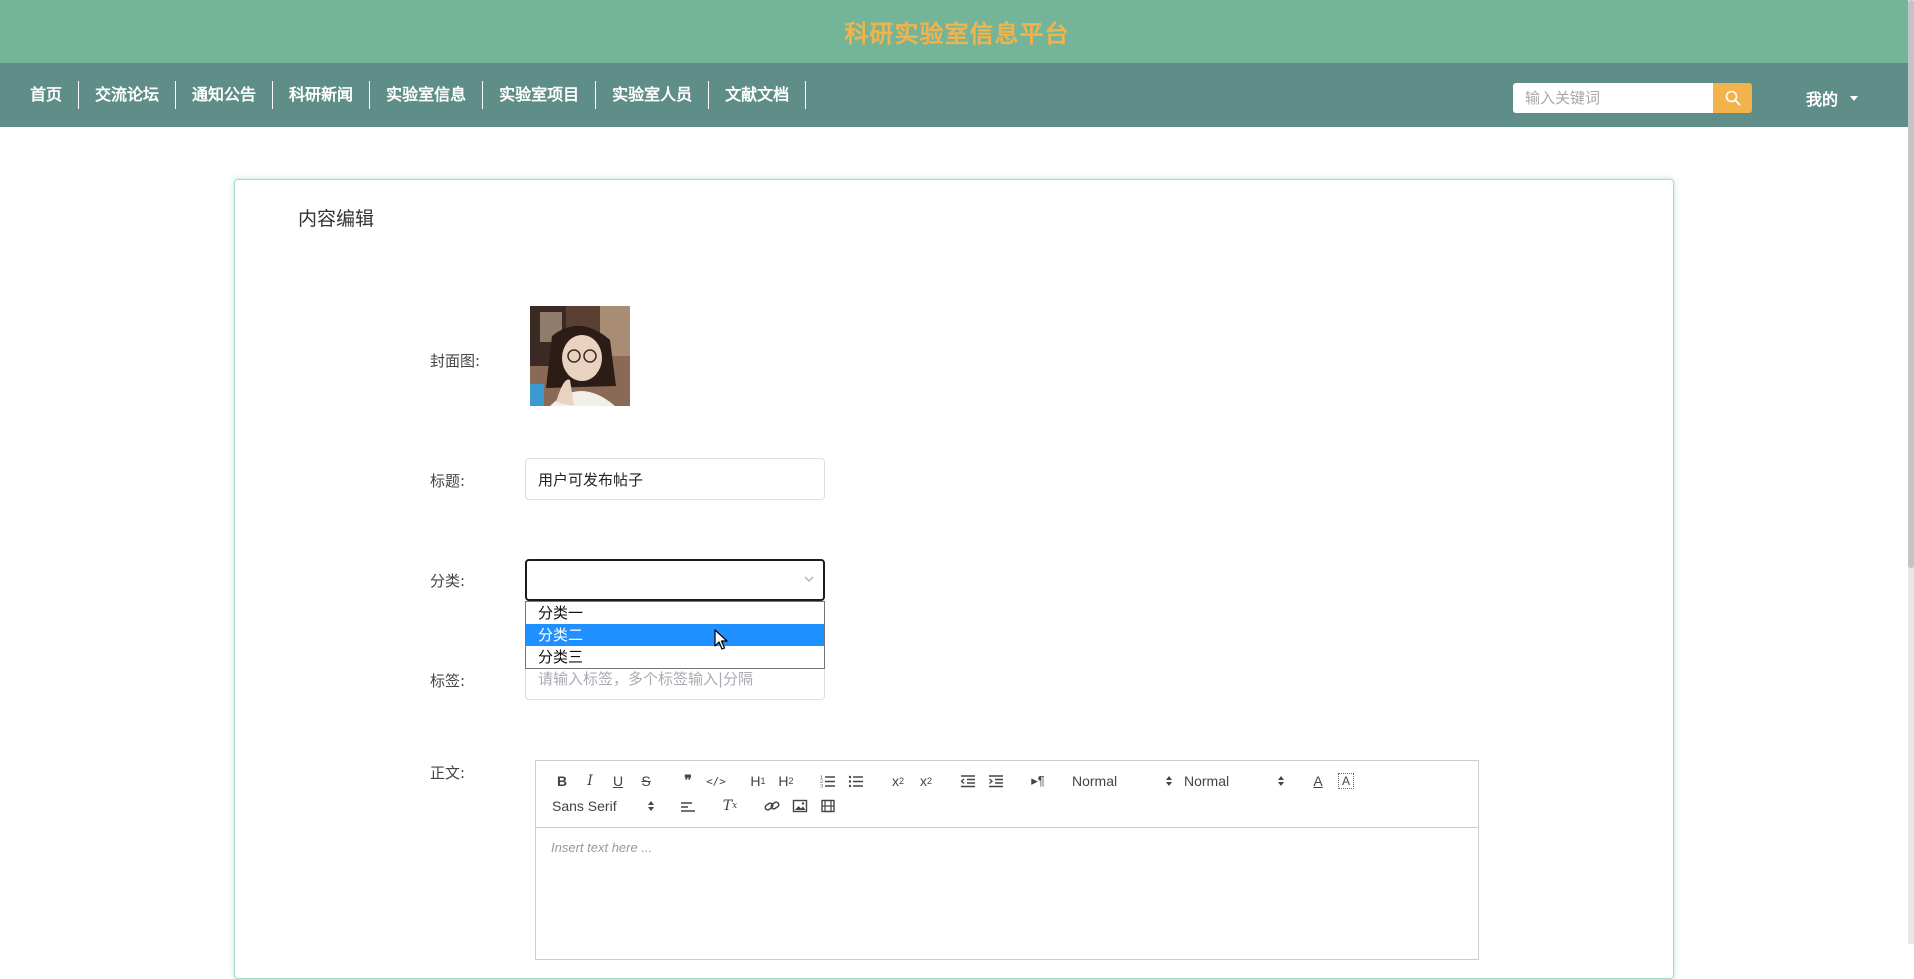 This screenshot has height=979, width=1914. What do you see at coordinates (856, 781) in the screenshot?
I see `bullet-list-icon` at bounding box center [856, 781].